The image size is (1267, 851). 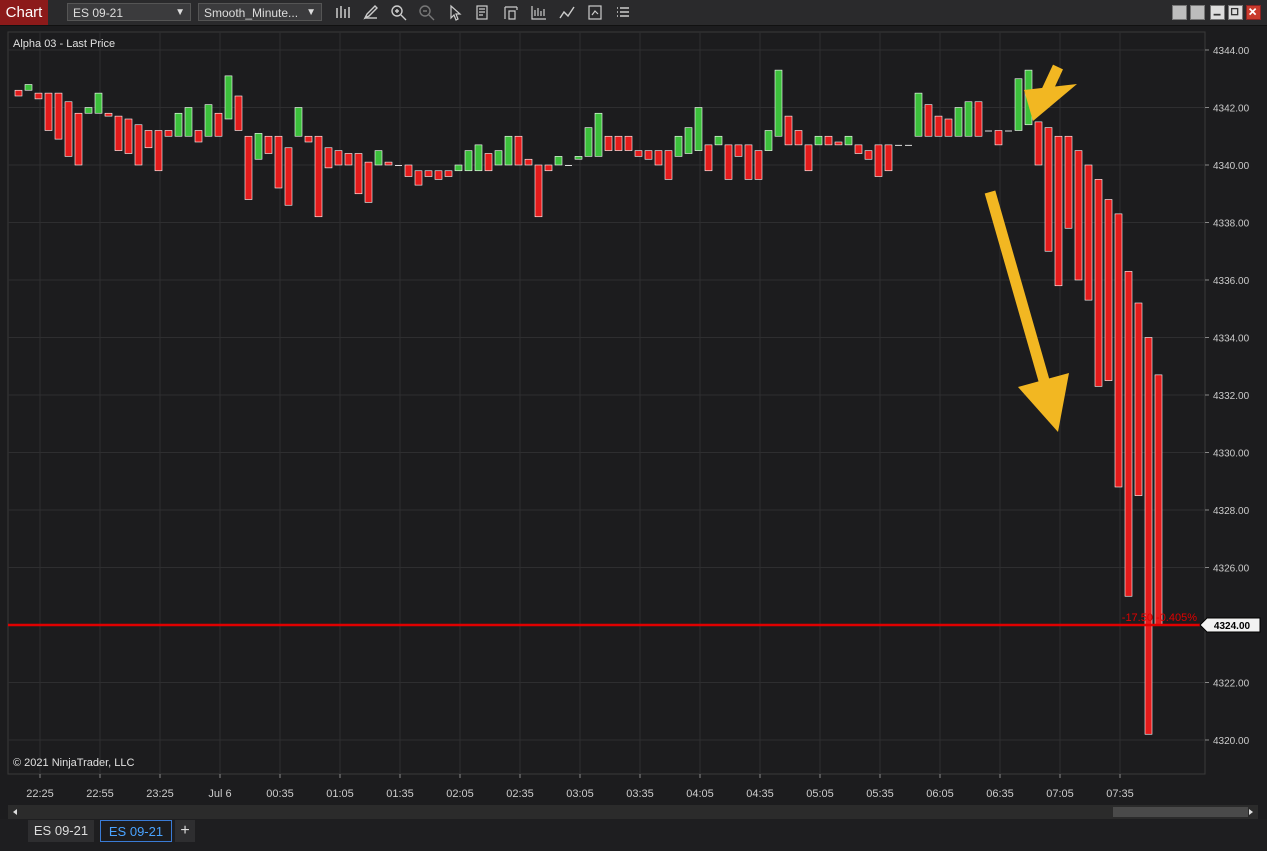 I want to click on tab-es-09-21-active: ES 09-21, so click(x=136, y=831).